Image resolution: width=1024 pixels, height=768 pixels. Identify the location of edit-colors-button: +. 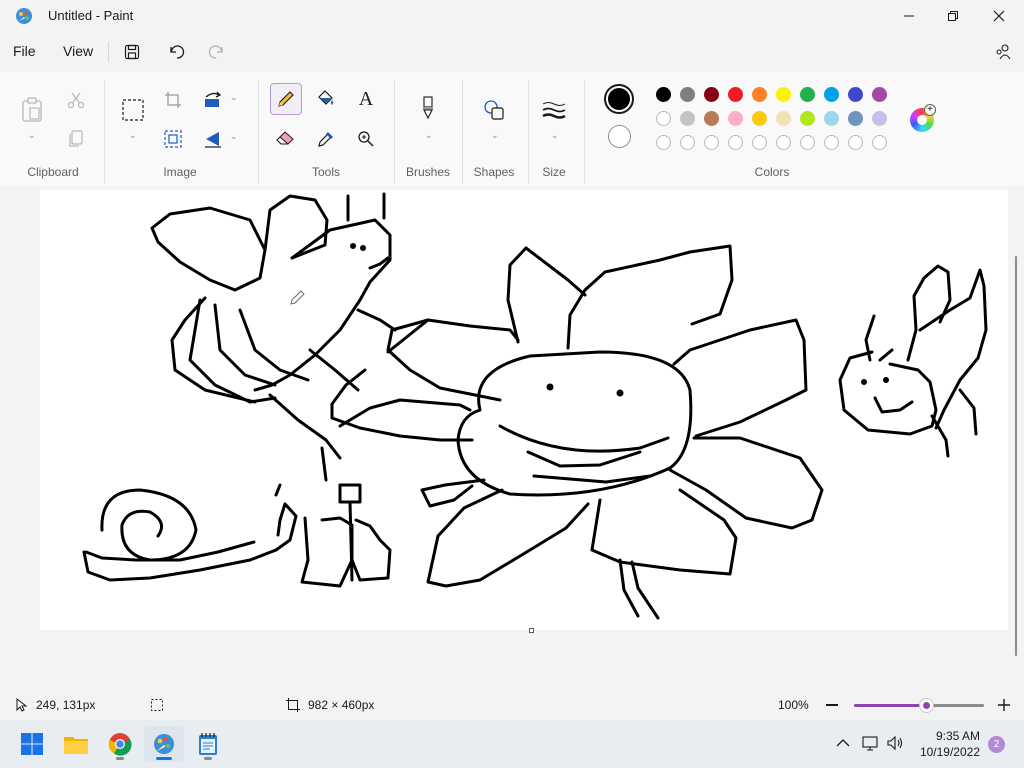
(923, 118).